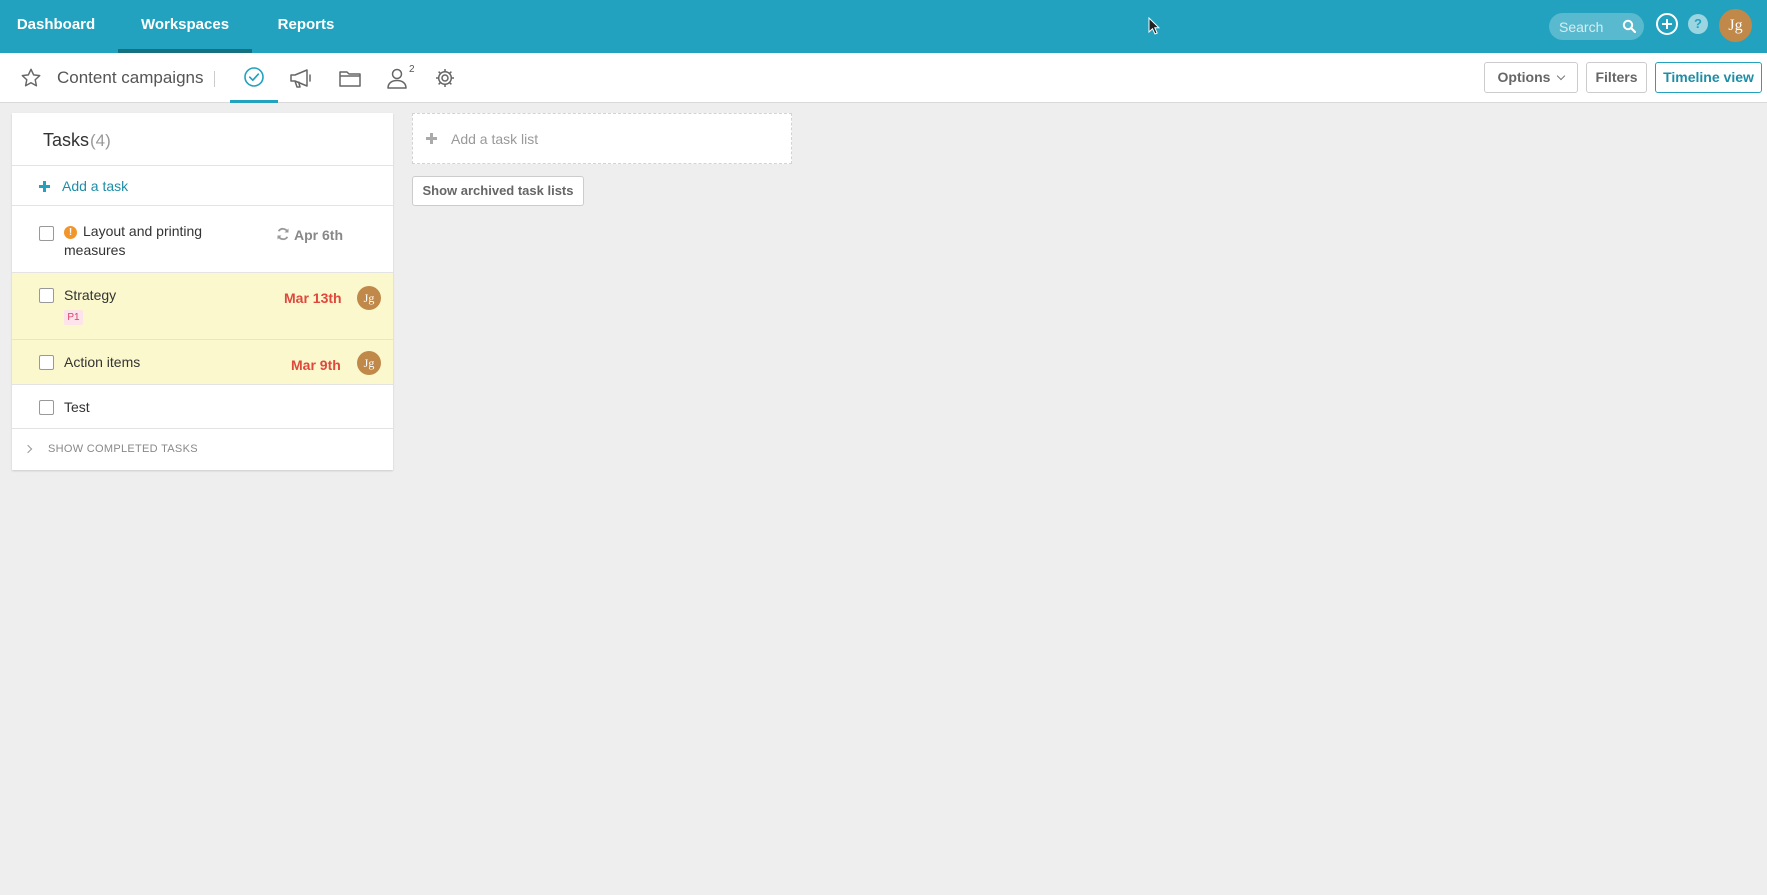 The height and width of the screenshot is (895, 1767). I want to click on top-navigation-bar: Dashboard Workspaces Reports ? Jg, so click(883, 26).